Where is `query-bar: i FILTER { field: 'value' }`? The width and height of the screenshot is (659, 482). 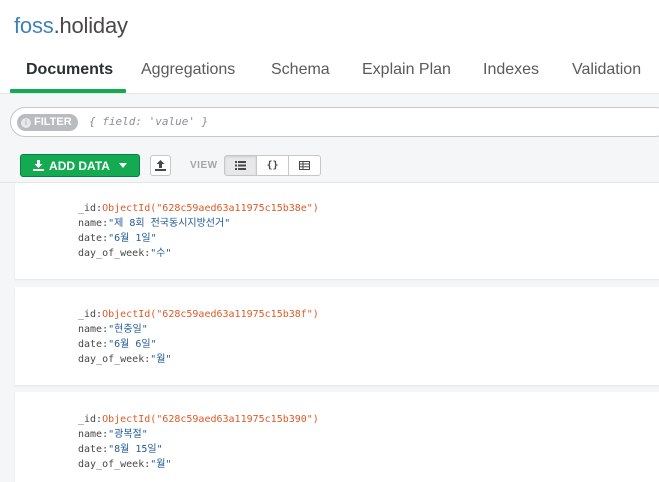
query-bar: i FILTER { field: 'value' } is located at coordinates (329, 123).